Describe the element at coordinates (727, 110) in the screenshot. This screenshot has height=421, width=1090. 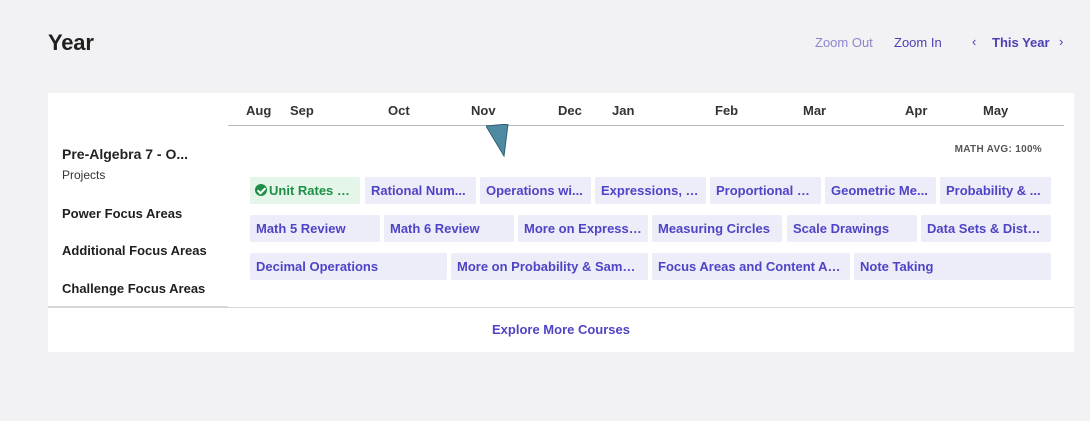
I see `month-label: Feb` at that location.